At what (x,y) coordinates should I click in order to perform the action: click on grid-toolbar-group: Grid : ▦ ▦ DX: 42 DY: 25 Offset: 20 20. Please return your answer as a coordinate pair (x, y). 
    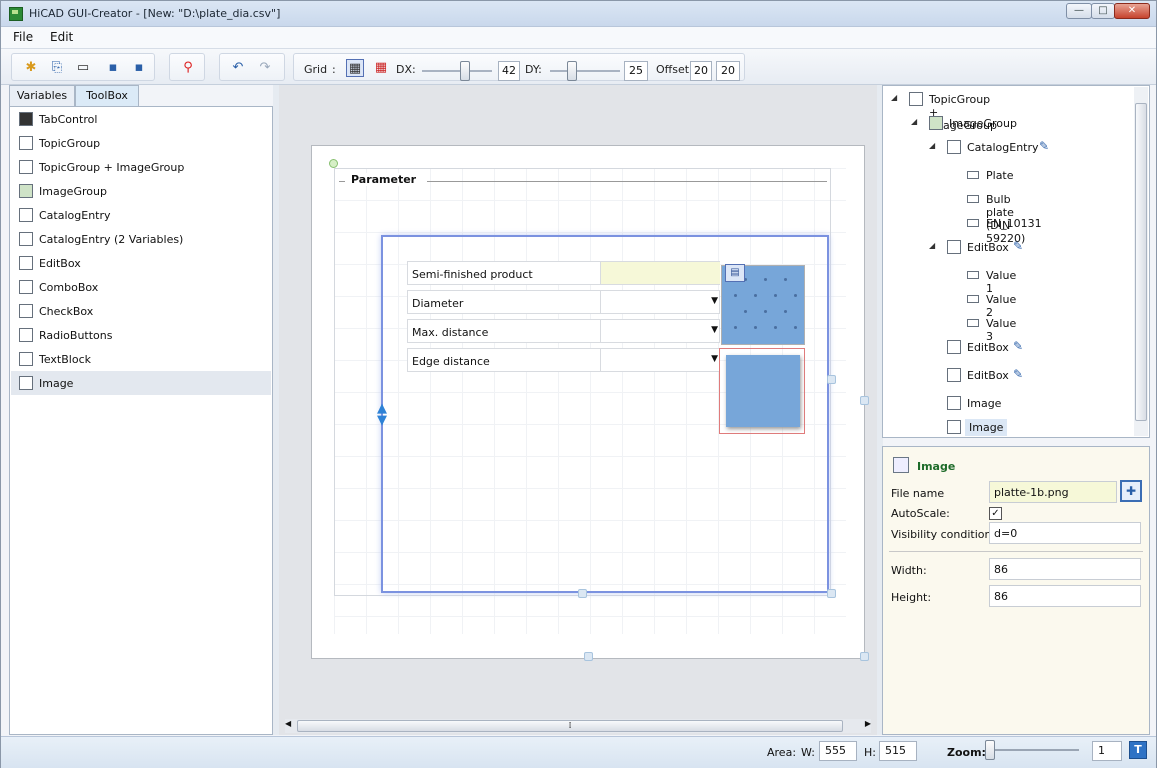
    Looking at the image, I should click on (519, 67).